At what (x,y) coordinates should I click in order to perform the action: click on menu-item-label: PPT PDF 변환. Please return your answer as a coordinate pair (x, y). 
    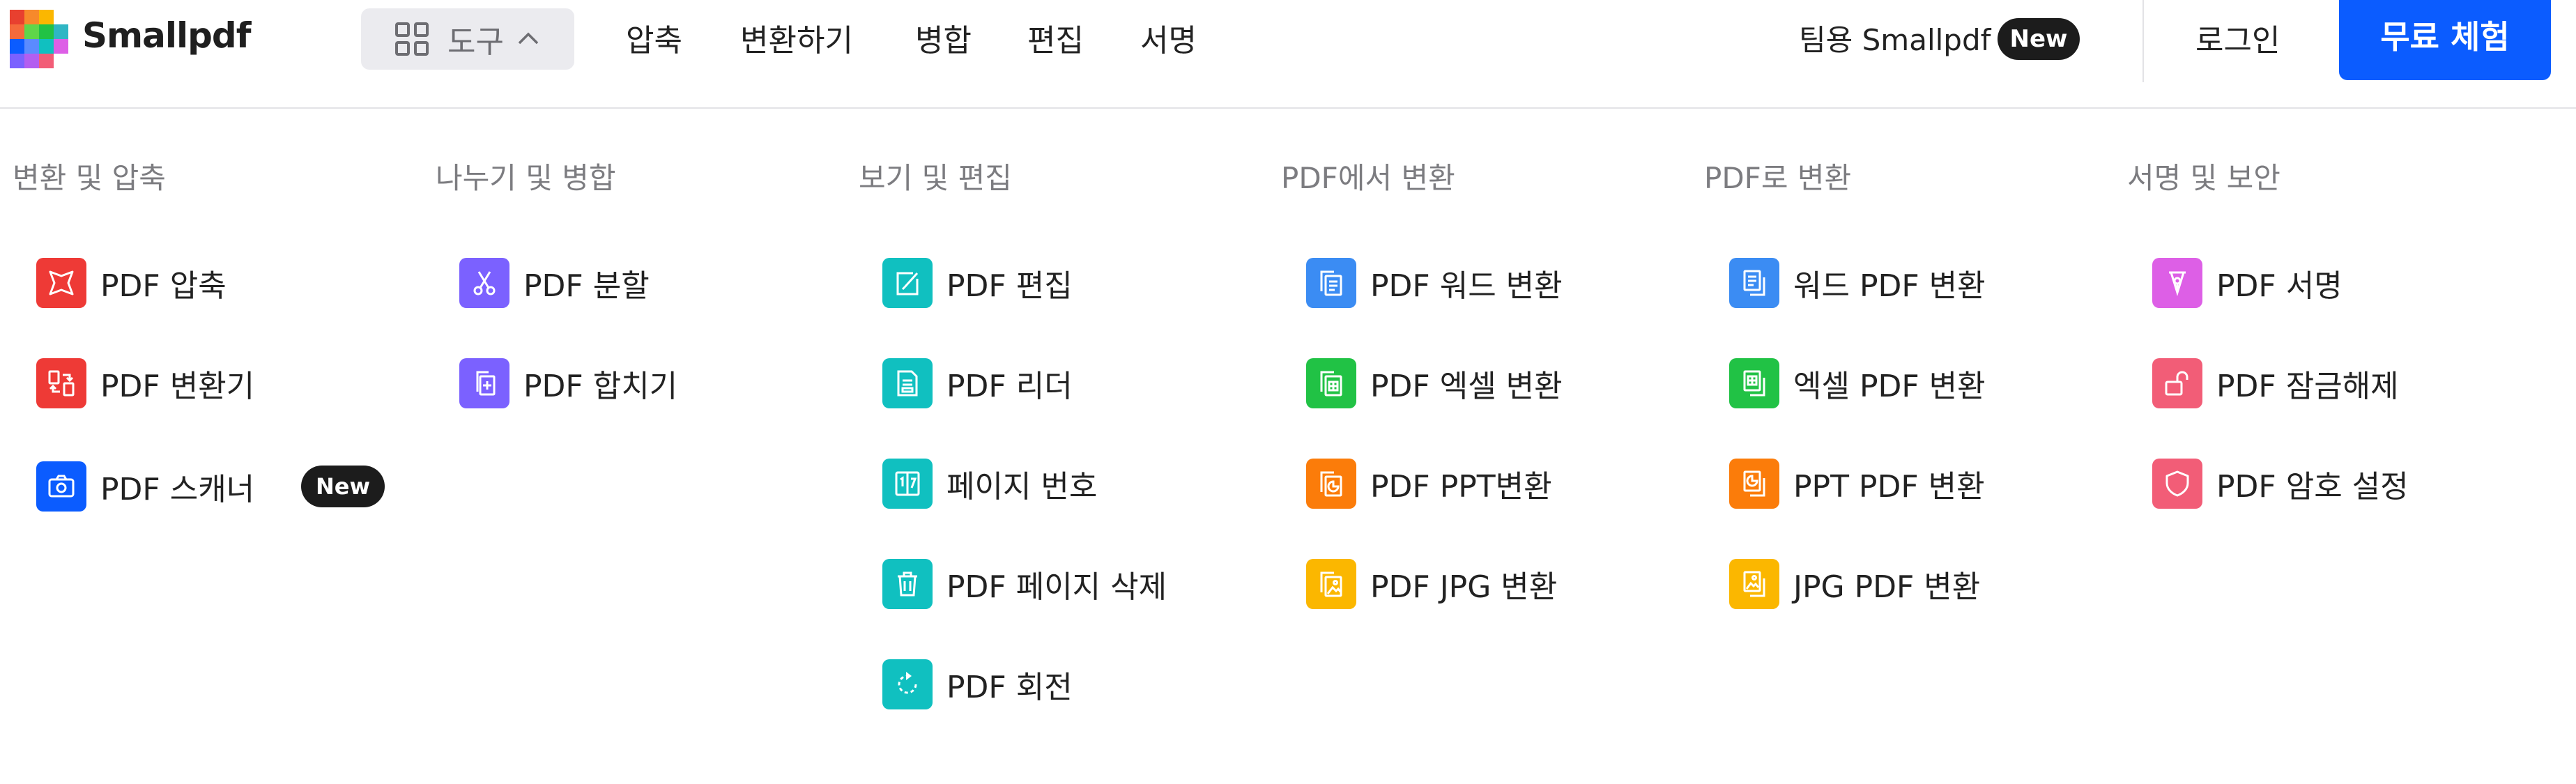
    Looking at the image, I should click on (1889, 487).